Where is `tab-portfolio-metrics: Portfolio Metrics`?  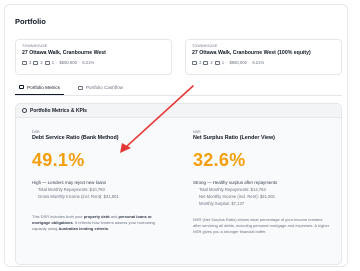 tab-portfolio-metrics: Portfolio Metrics is located at coordinates (39, 88).